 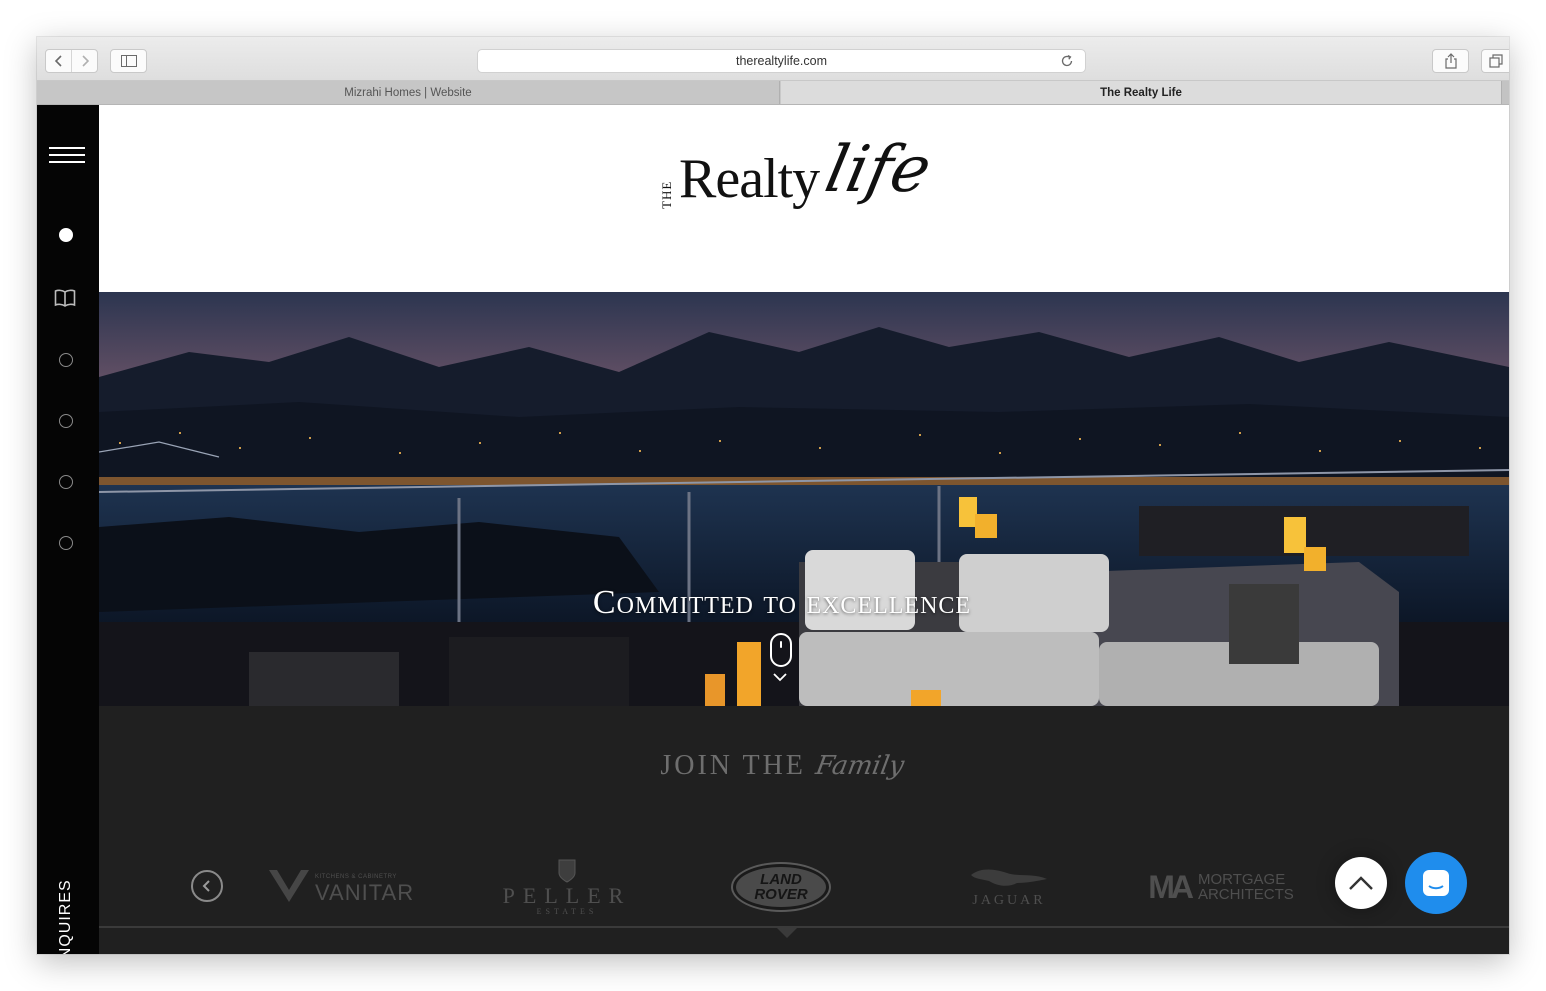 I want to click on scroll-to-top-button, so click(x=1361, y=883).